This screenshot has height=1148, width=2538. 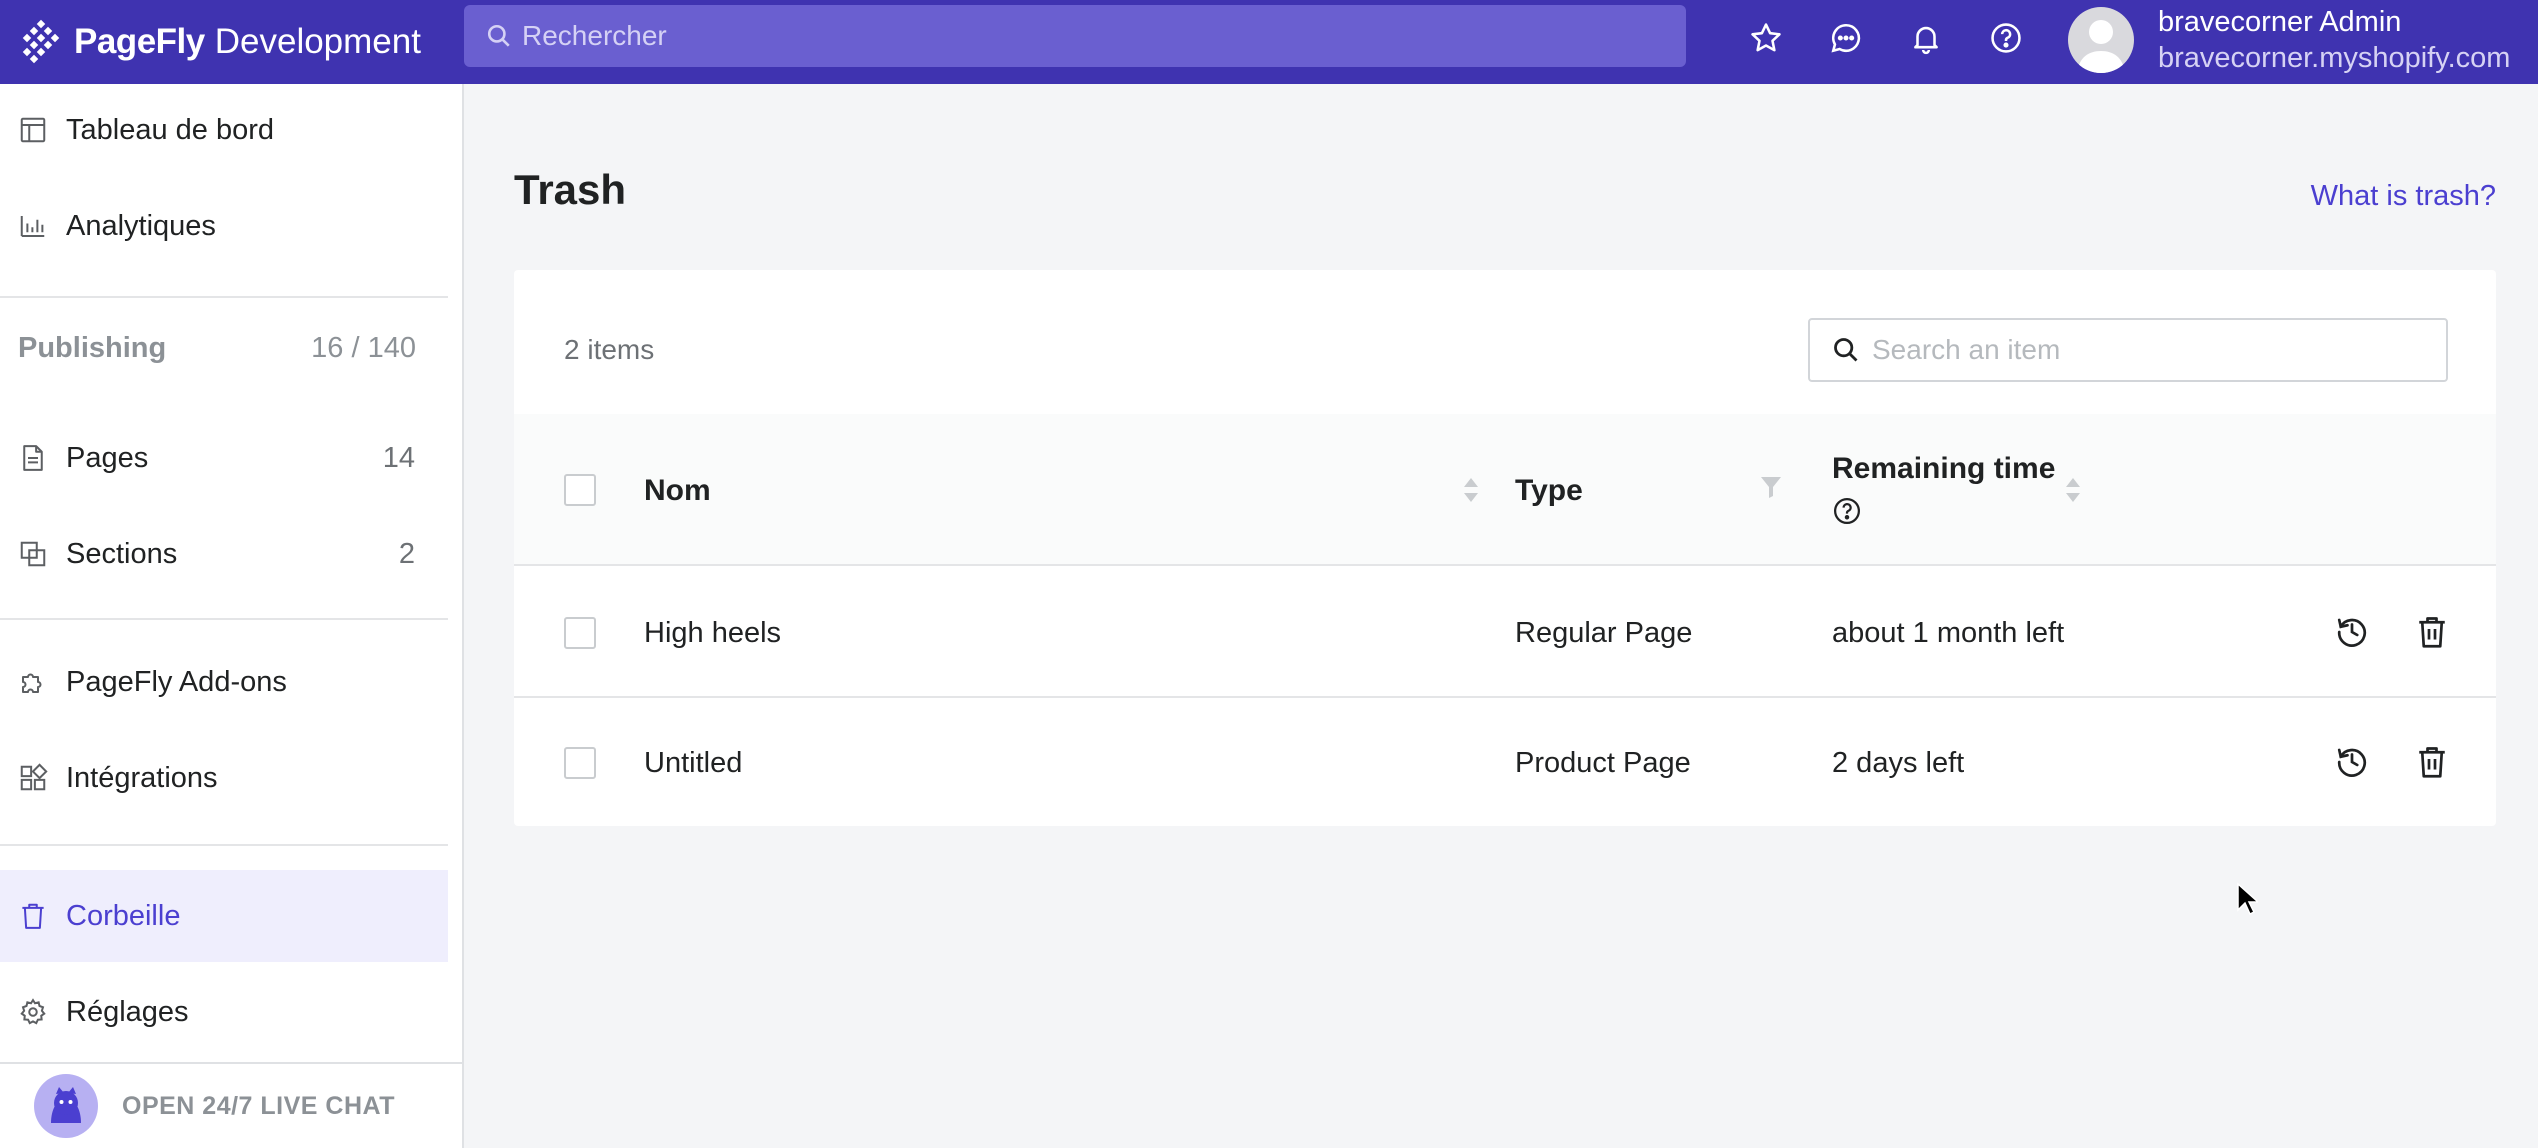 I want to click on help-button, so click(x=2006, y=38).